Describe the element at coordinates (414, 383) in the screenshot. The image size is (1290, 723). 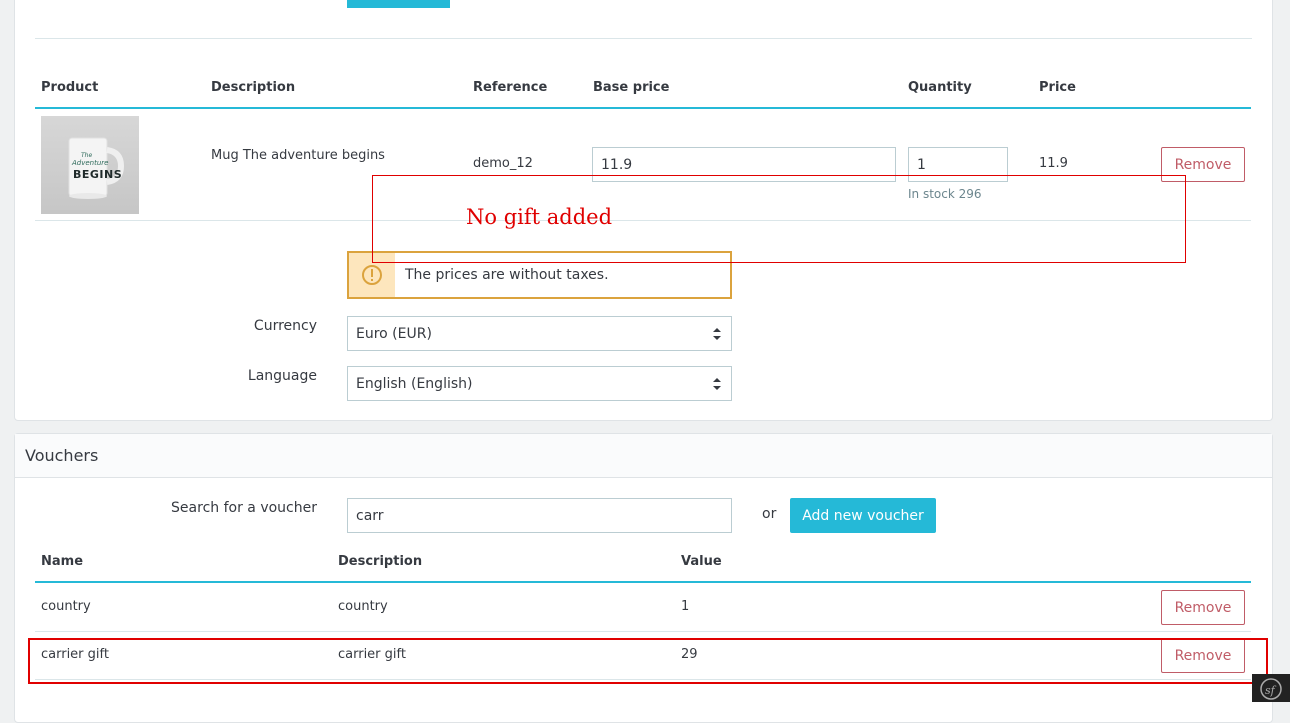
I see `language-selected: English (English)` at that location.